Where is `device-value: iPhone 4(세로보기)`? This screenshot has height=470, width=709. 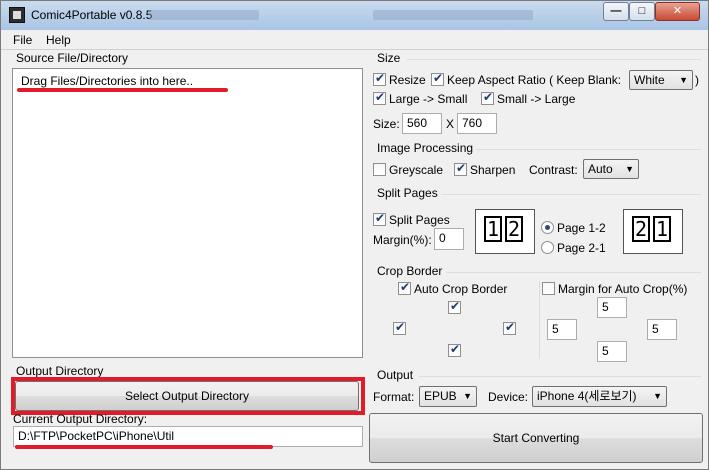
device-value: iPhone 4(세로보기) is located at coordinates (587, 396).